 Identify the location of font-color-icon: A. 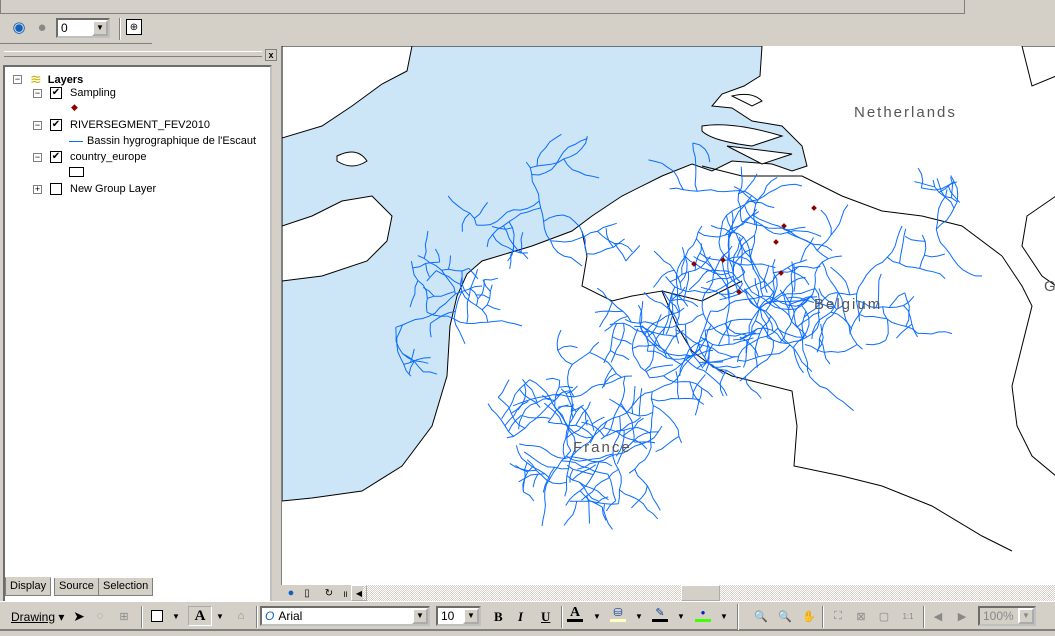
(575, 613).